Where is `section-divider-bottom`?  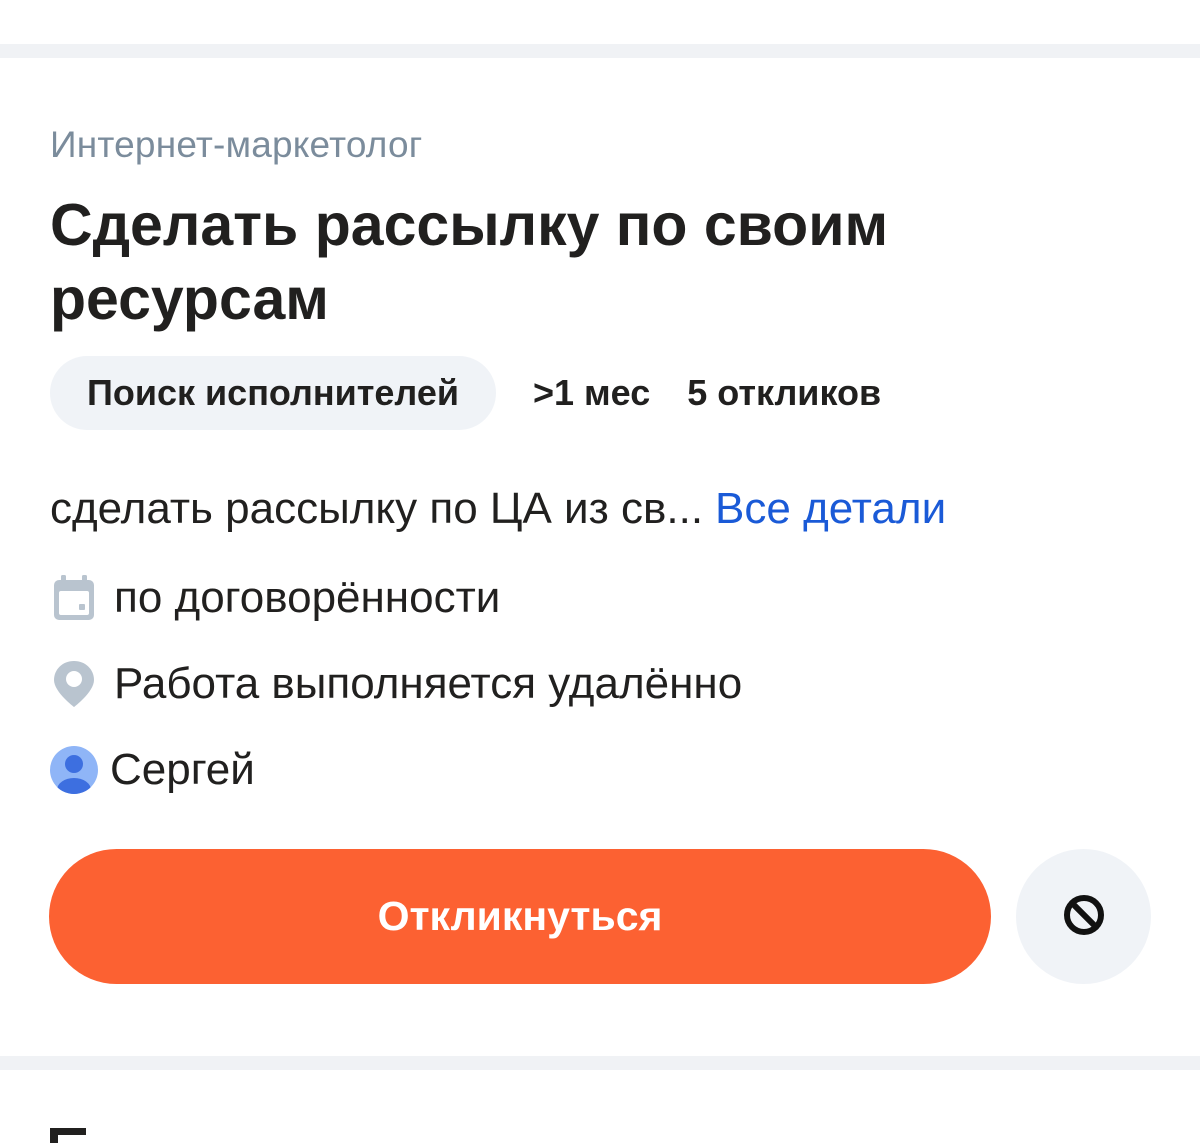 section-divider-bottom is located at coordinates (600, 1063).